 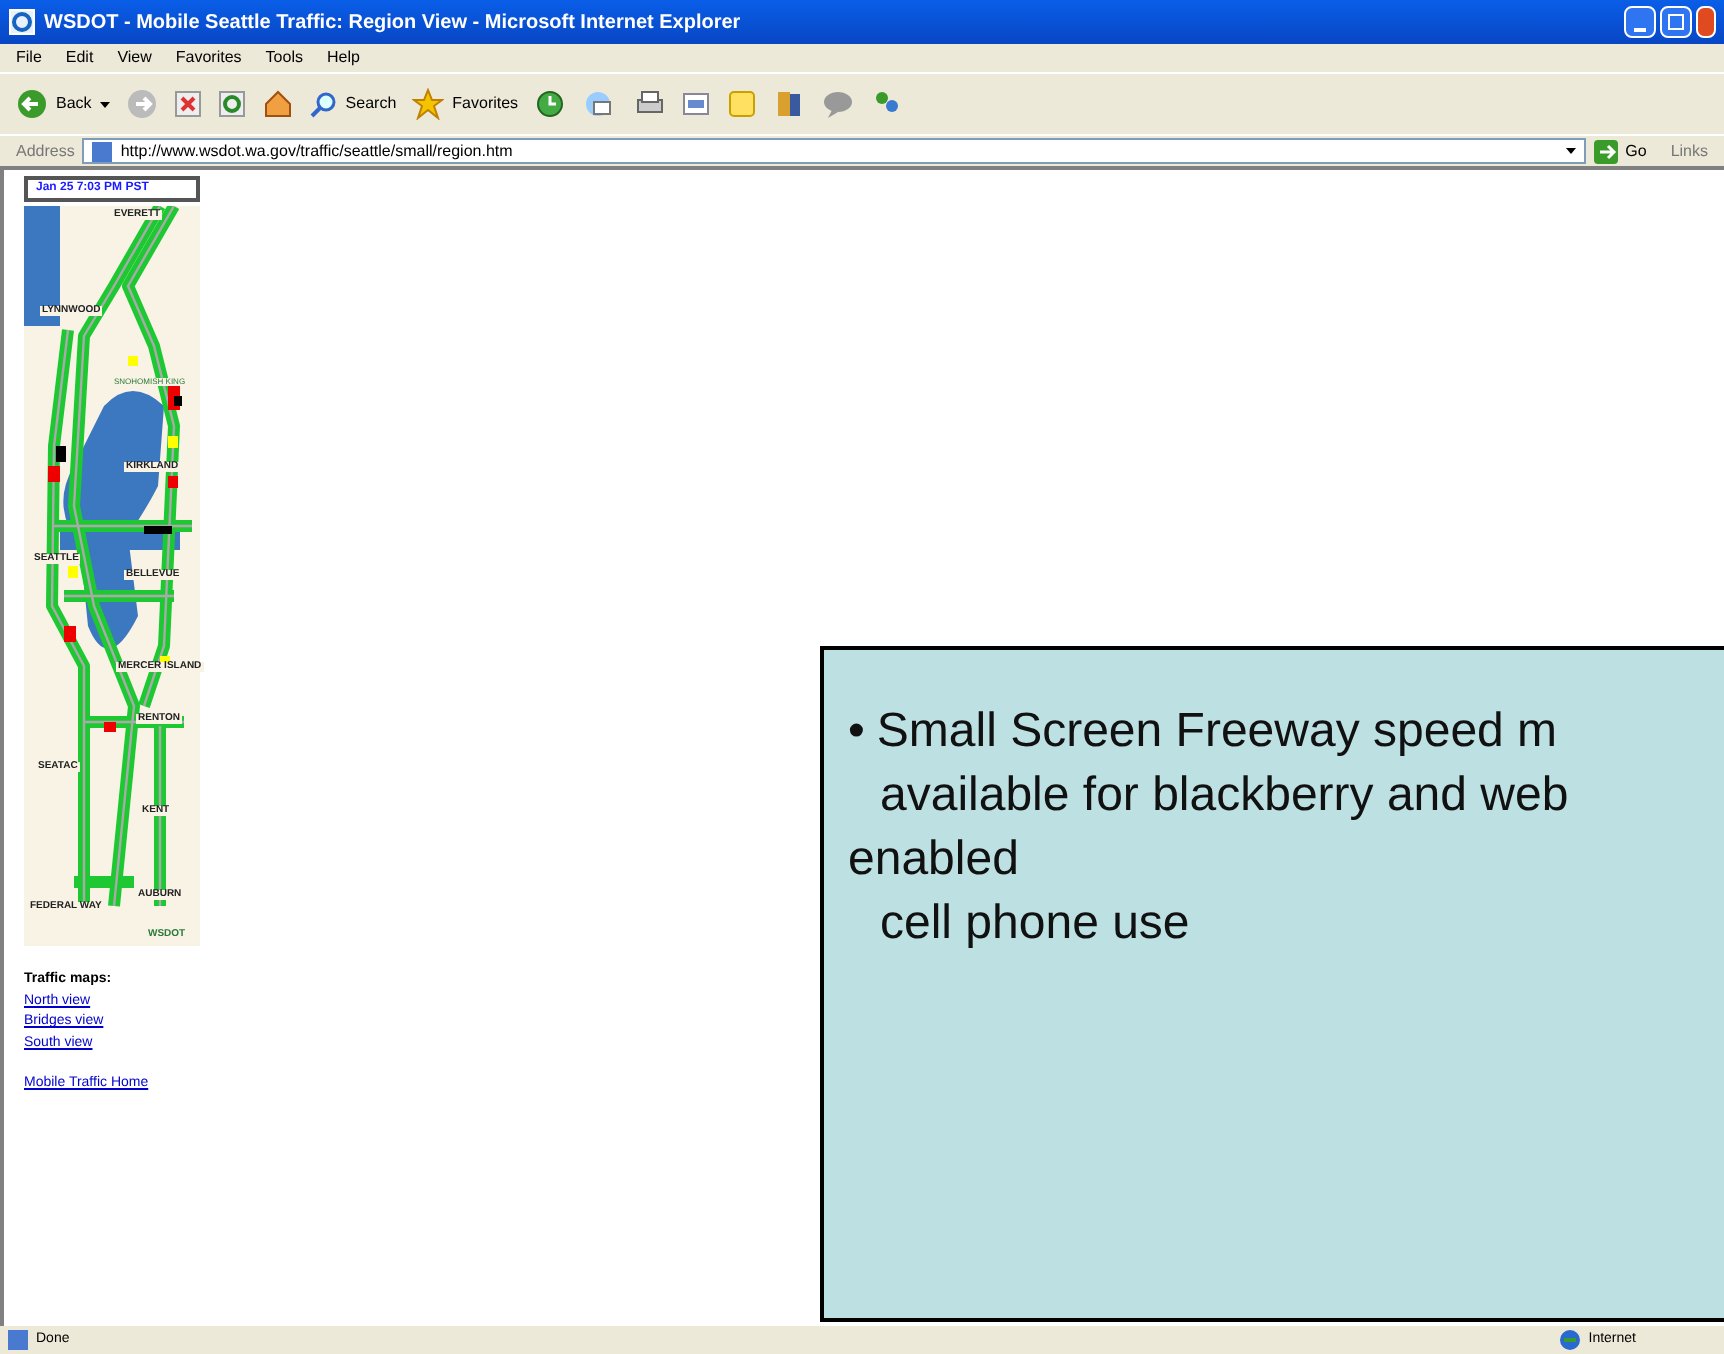 What do you see at coordinates (63, 104) in the screenshot?
I see `back-button: Back` at bounding box center [63, 104].